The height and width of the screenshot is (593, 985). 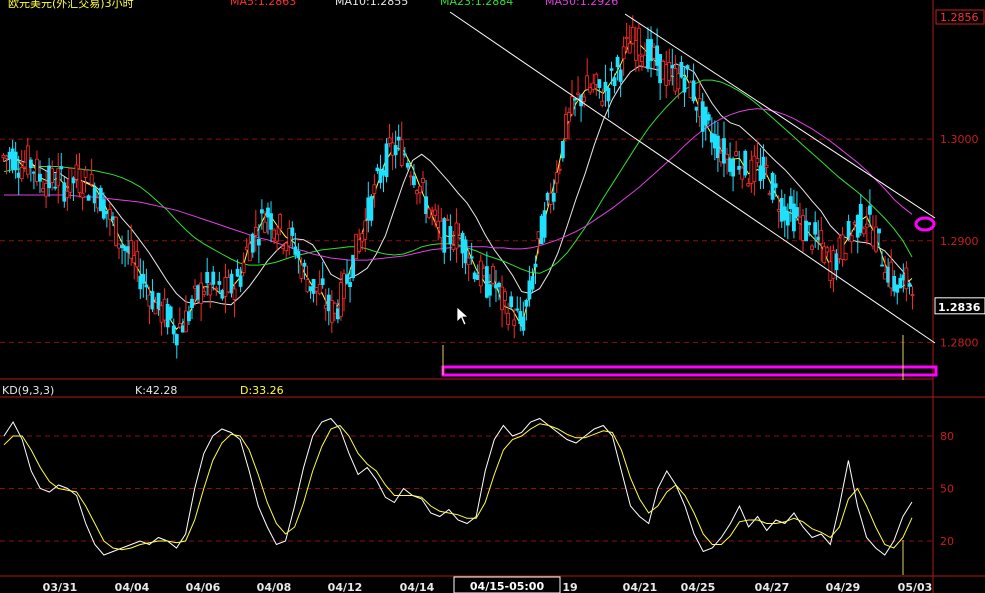 What do you see at coordinates (507, 586) in the screenshot?
I see `cursor-time-label: 04/15-05:00` at bounding box center [507, 586].